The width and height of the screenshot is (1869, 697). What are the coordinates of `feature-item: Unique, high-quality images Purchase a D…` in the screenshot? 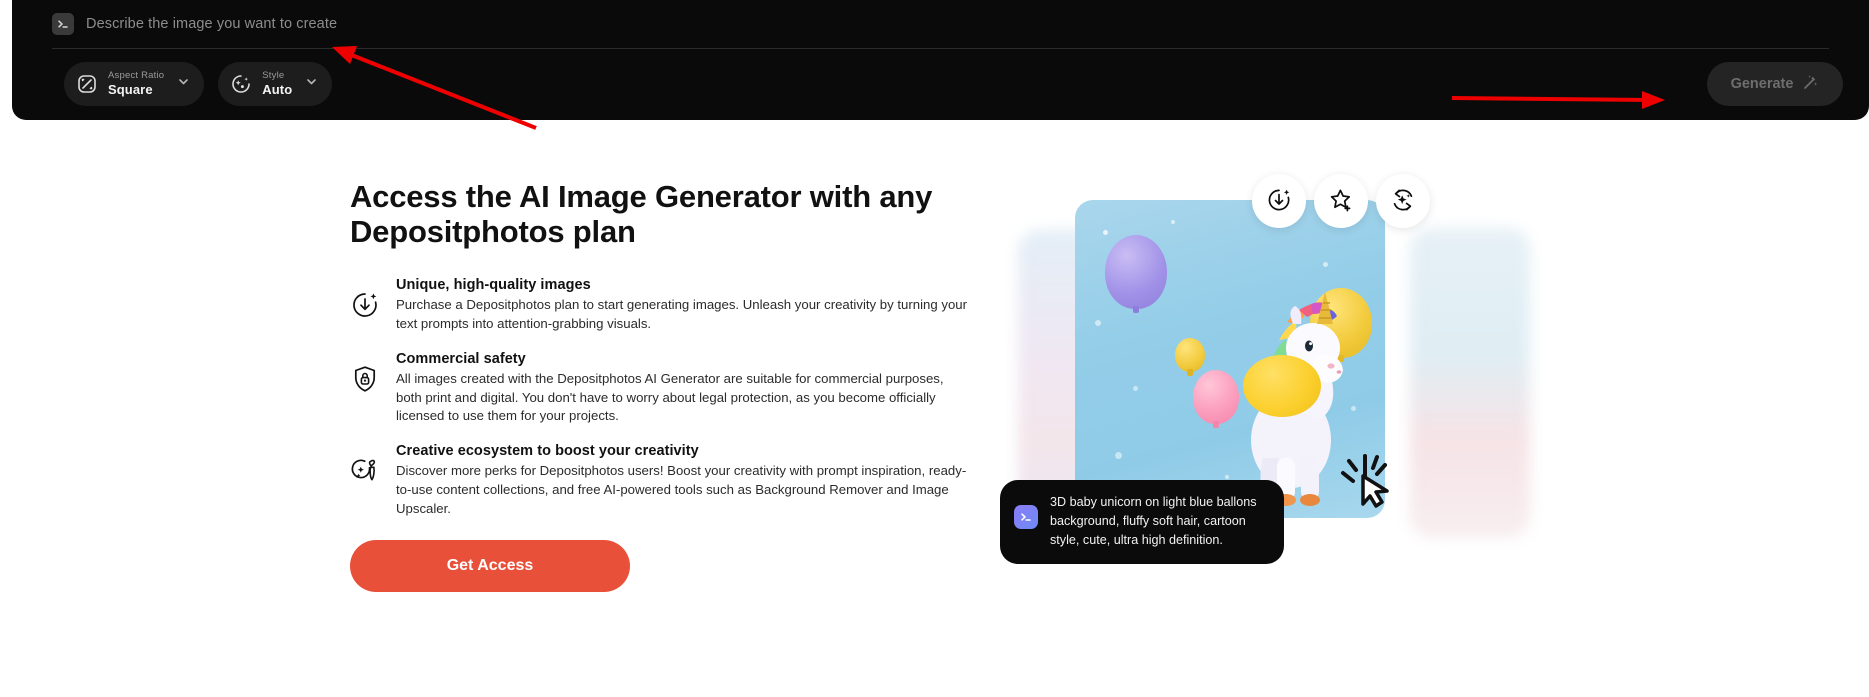 It's located at (670, 305).